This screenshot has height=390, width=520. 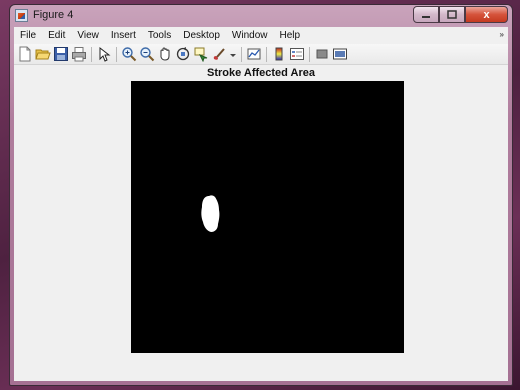 What do you see at coordinates (201, 54) in the screenshot?
I see `data-cursor-icon` at bounding box center [201, 54].